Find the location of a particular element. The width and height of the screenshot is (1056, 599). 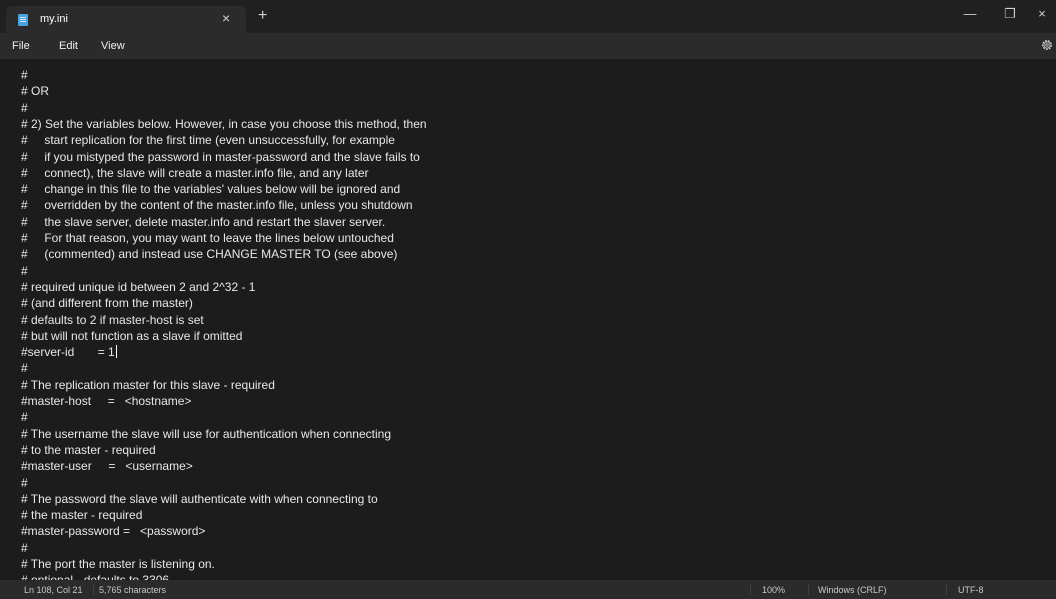

menu-edit: Edit is located at coordinates (68, 46).